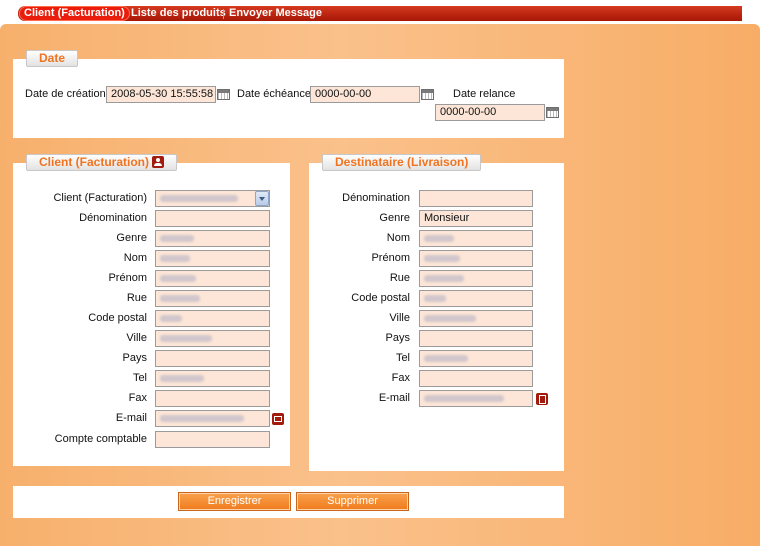 This screenshot has width=760, height=546. What do you see at coordinates (394, 398) in the screenshot?
I see `dest-email-label: E-mail` at bounding box center [394, 398].